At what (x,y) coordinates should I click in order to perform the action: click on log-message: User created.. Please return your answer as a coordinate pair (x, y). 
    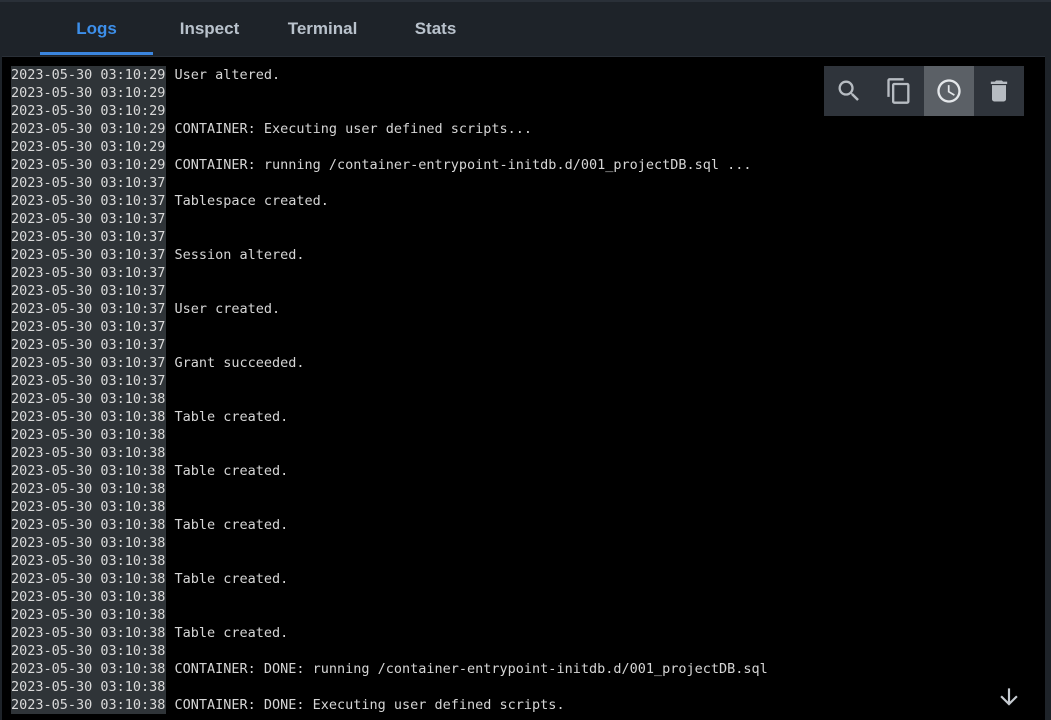
    Looking at the image, I should click on (227, 309).